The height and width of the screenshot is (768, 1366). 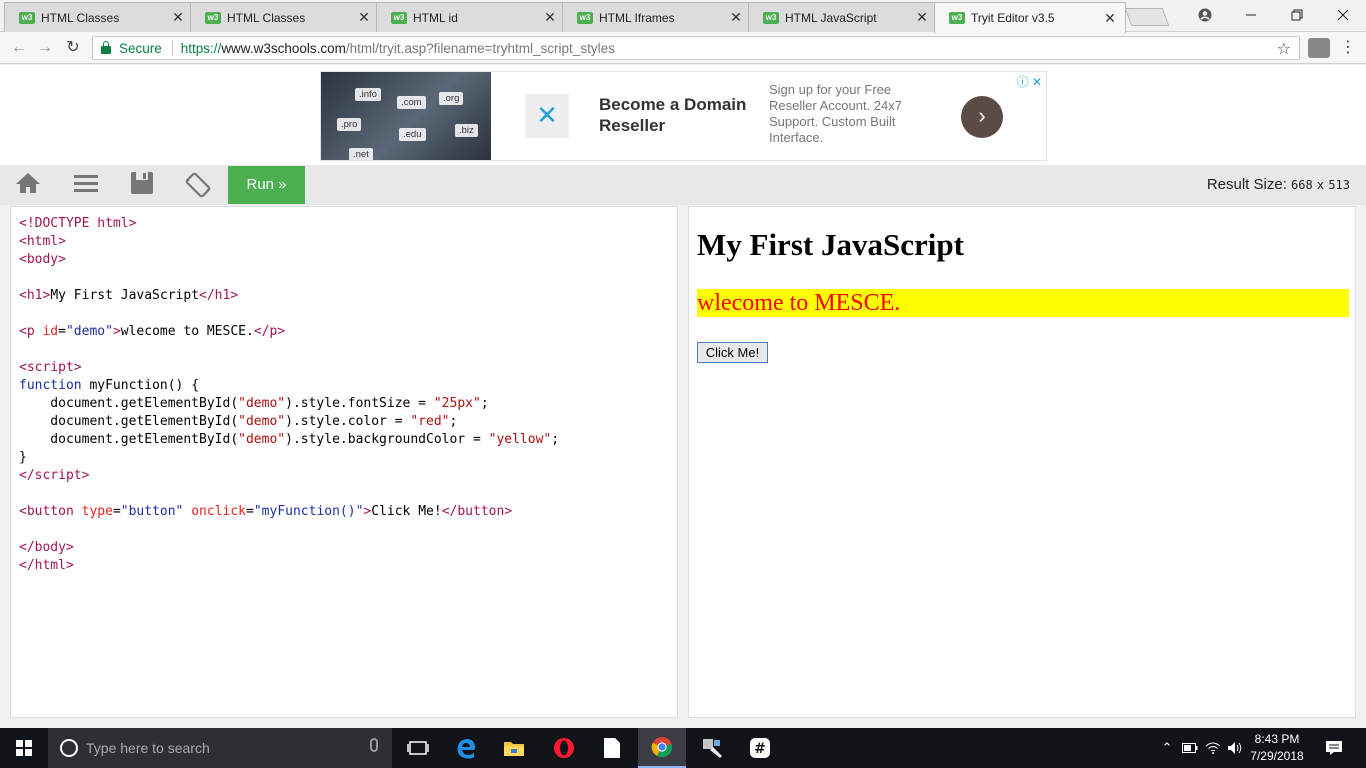 I want to click on tab-label: HTML id, so click(x=435, y=17).